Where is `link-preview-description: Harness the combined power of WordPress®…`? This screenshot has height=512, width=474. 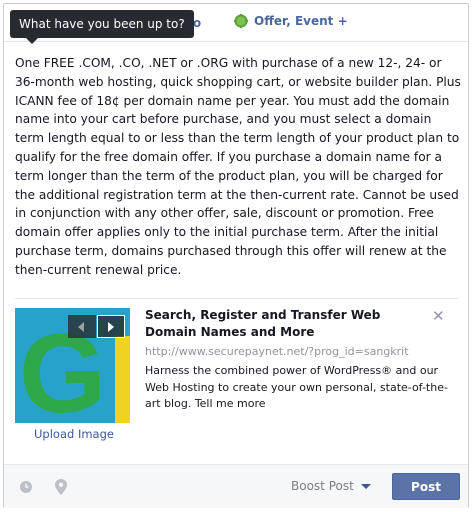
link-preview-description: Harness the combined power of WordPress®… is located at coordinates (302, 388).